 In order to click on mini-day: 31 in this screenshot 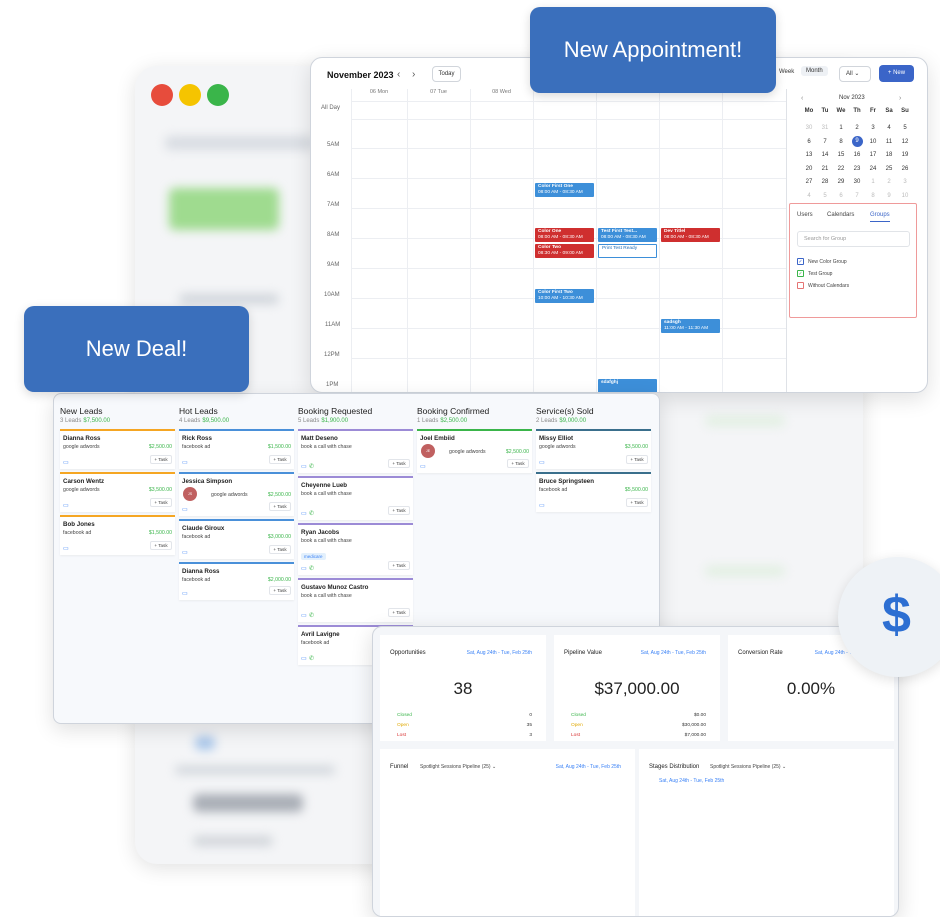, I will do `click(825, 128)`.